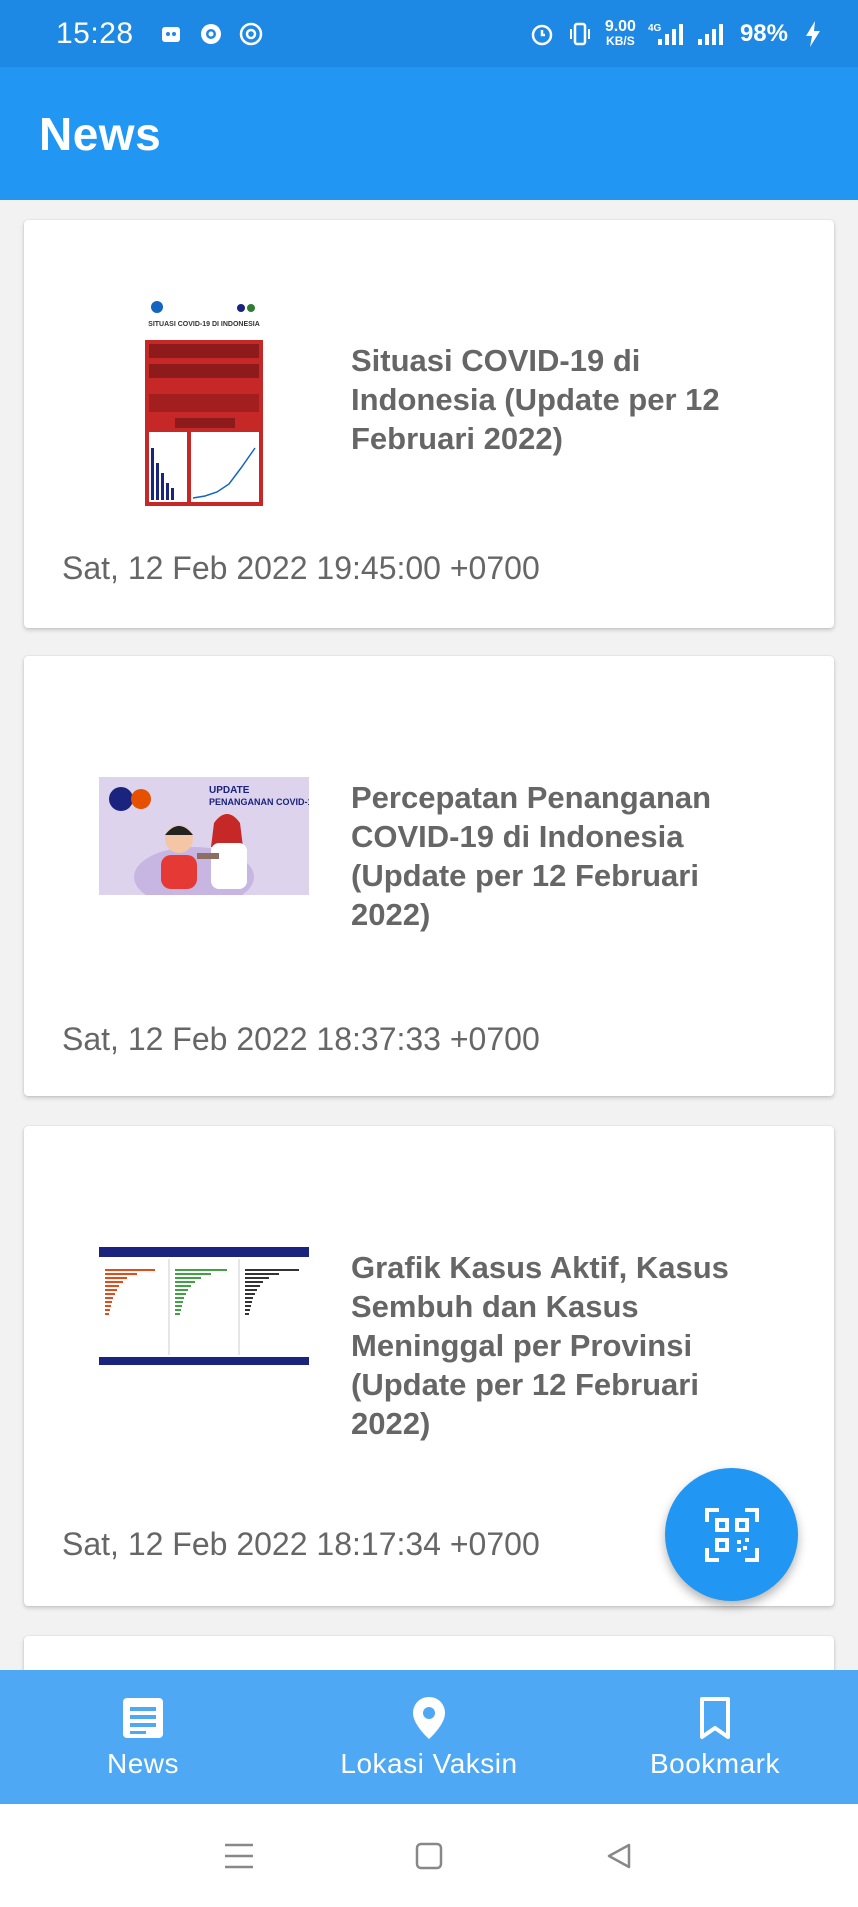 This screenshot has width=858, height=1907. Describe the element at coordinates (204, 324) in the screenshot. I see `thumbnail-caption: SITUASI COVID-19 DI INDONESIA` at that location.